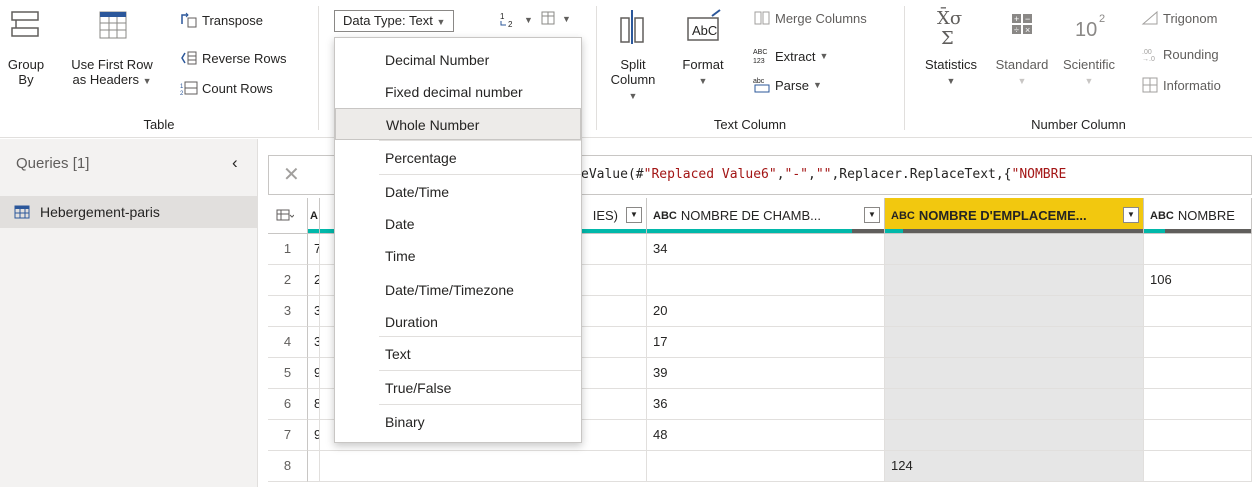 This screenshot has height=487, width=1252. What do you see at coordinates (949, 27) in the screenshot?
I see `statistics-icon: X̄σ Σ` at bounding box center [949, 27].